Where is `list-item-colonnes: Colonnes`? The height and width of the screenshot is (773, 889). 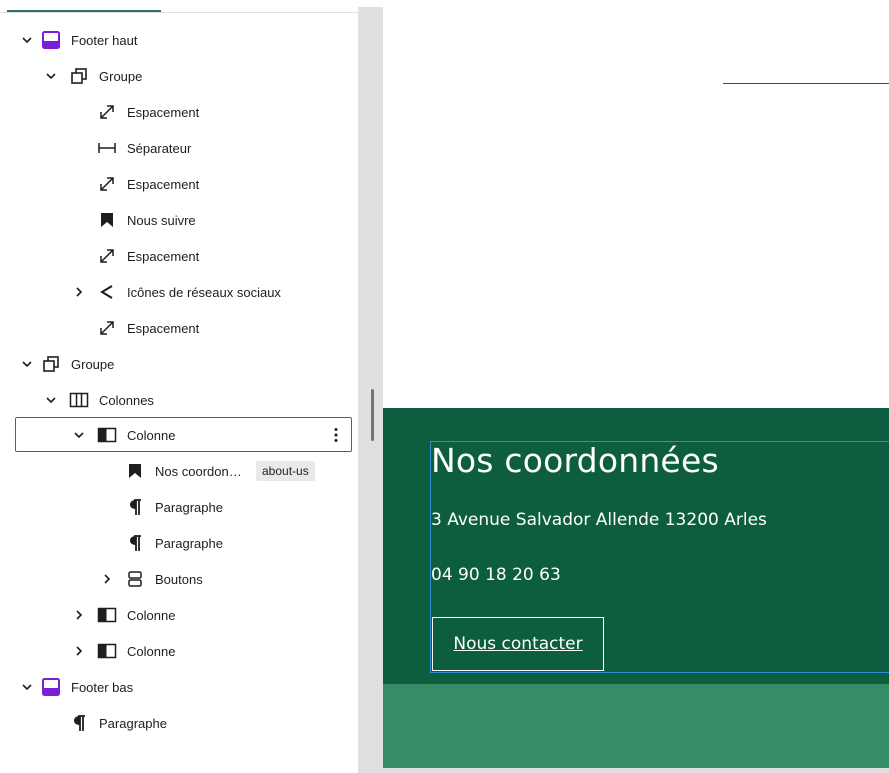
list-item-colonnes: Colonnes is located at coordinates (179, 400).